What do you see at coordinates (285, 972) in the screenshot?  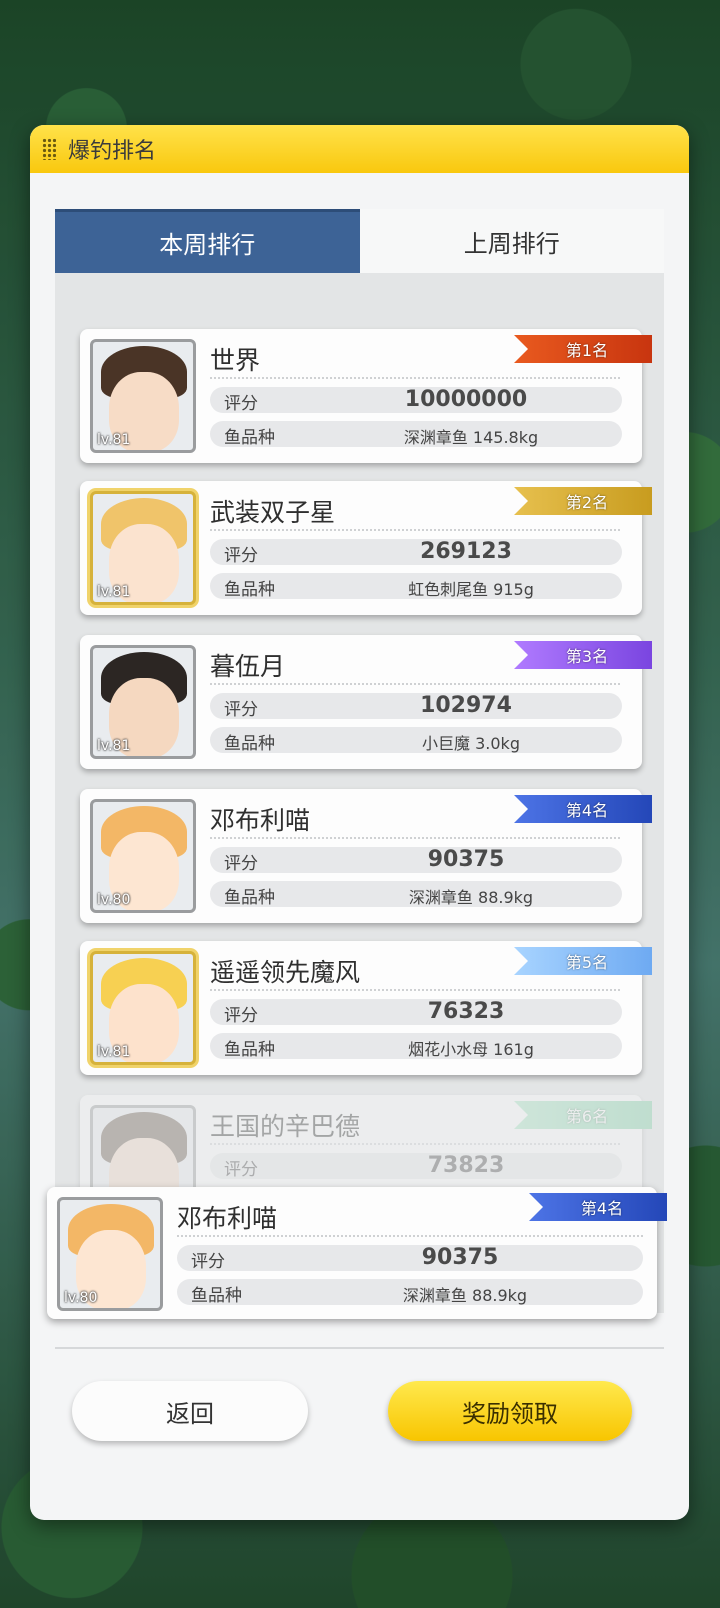 I see `player-name: 遥遥领先魔风` at bounding box center [285, 972].